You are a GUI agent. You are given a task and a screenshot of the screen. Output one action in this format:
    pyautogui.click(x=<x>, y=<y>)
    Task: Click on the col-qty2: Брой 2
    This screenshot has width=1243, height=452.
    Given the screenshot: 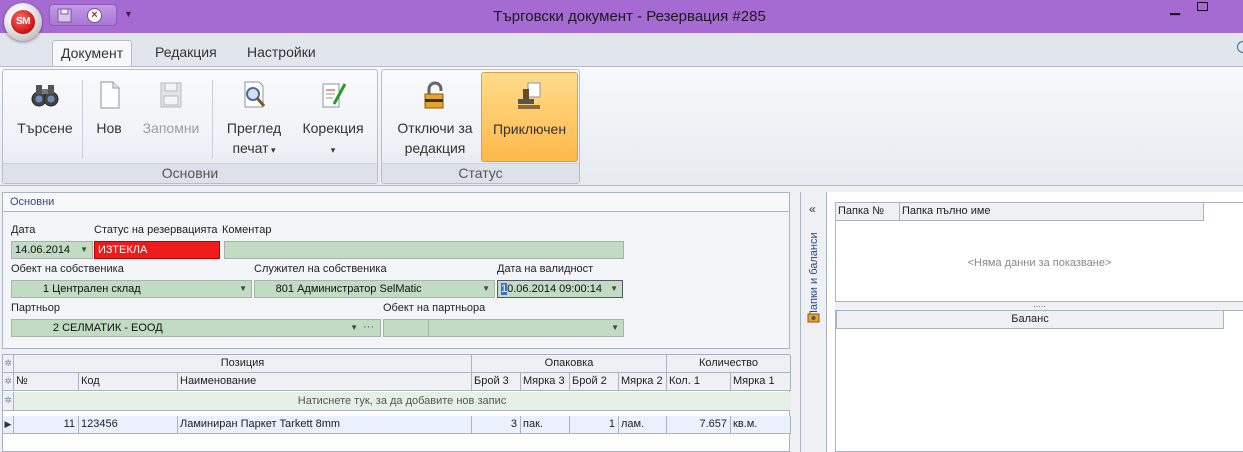 What is the action you would take?
    pyautogui.click(x=594, y=382)
    